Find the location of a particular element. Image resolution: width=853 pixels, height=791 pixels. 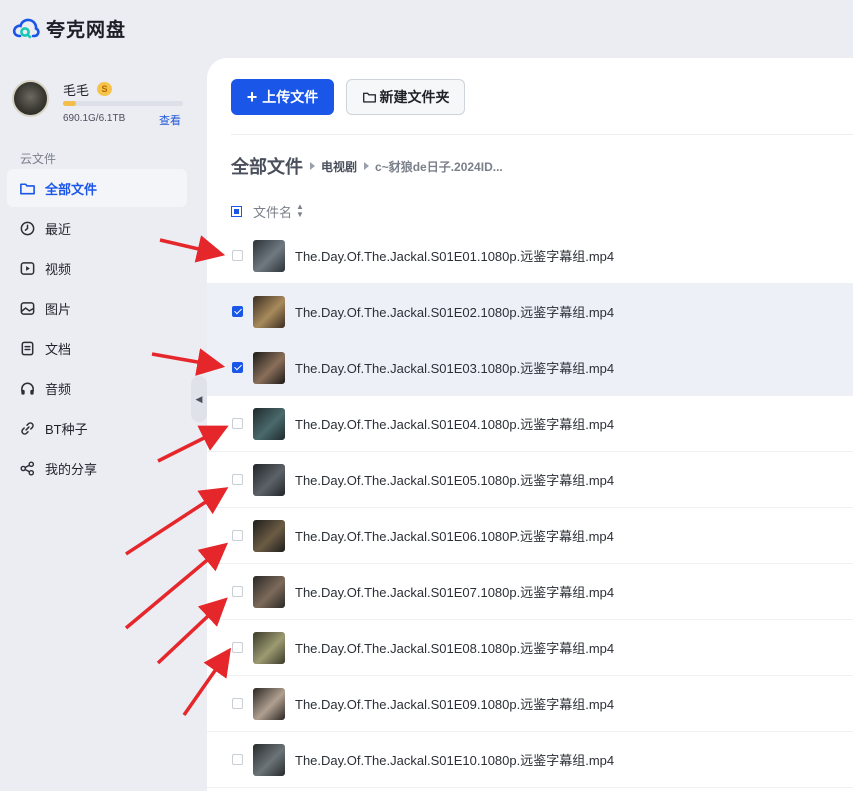

new-folder-button-label: 新建文件夹 is located at coordinates (414, 97).